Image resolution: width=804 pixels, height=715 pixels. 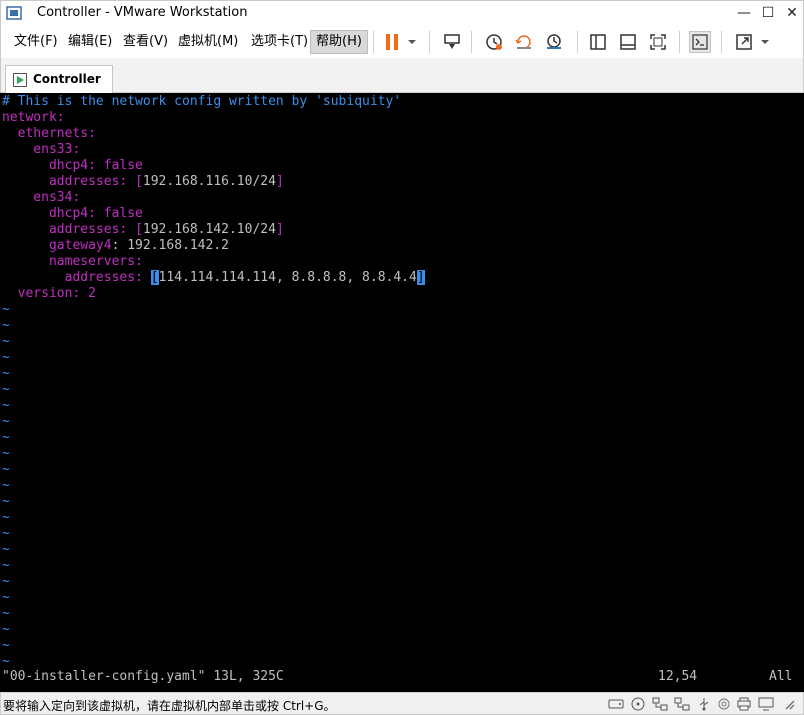 What do you see at coordinates (57, 245) in the screenshot?
I see `code-token: gateway4` at bounding box center [57, 245].